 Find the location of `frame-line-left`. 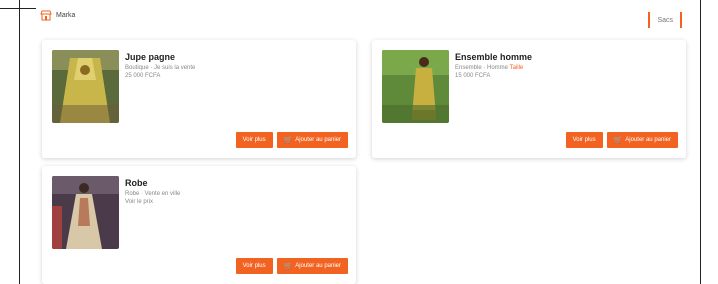

frame-line-left is located at coordinates (19, 142).